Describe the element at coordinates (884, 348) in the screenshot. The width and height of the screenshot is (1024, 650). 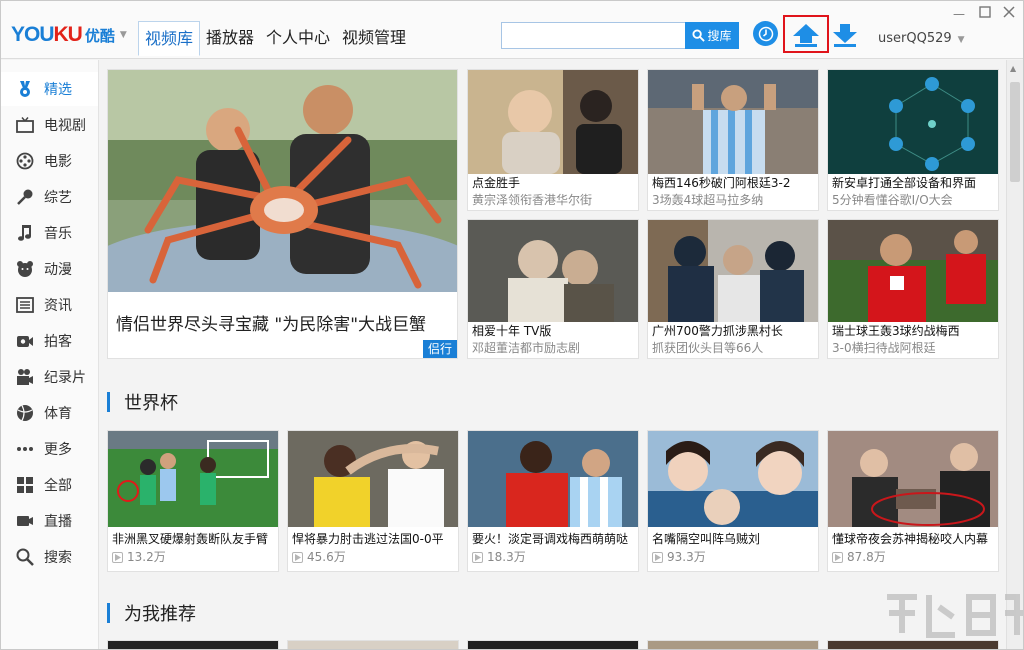
I see `video-subtitle: 3-0横扫待战阿根廷` at that location.